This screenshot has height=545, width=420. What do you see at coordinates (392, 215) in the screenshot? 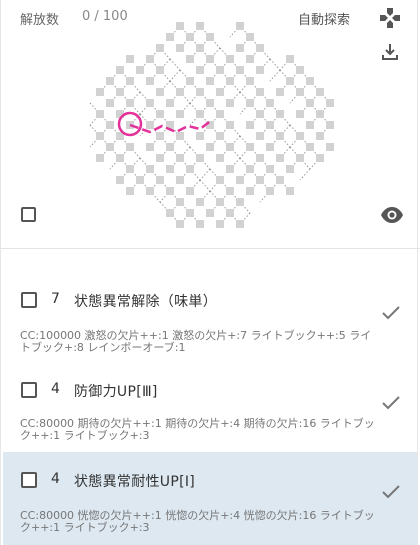
I see `eye-icon` at bounding box center [392, 215].